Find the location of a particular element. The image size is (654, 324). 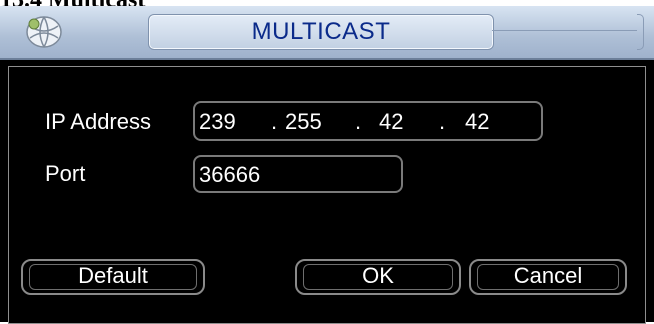

titlebar-divider is located at coordinates (564, 30).